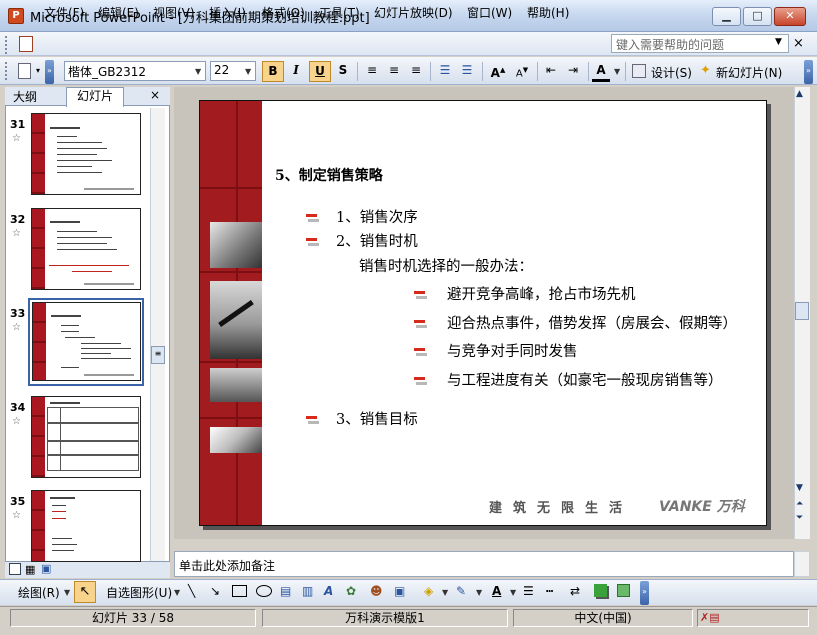 The width and height of the screenshot is (817, 635). I want to click on powerpoint-app-icon: P, so click(16, 16).